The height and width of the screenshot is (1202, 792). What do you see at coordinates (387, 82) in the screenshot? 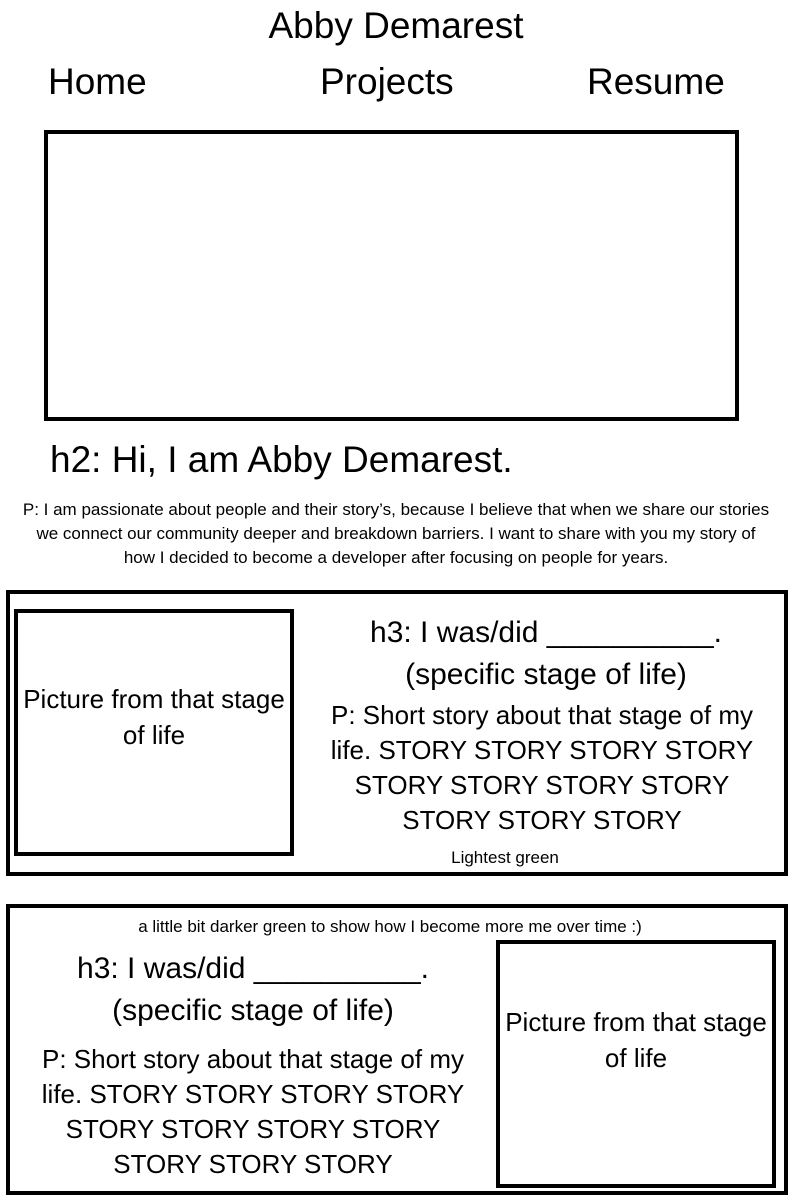
I see `nav-projects-link: Projects` at bounding box center [387, 82].